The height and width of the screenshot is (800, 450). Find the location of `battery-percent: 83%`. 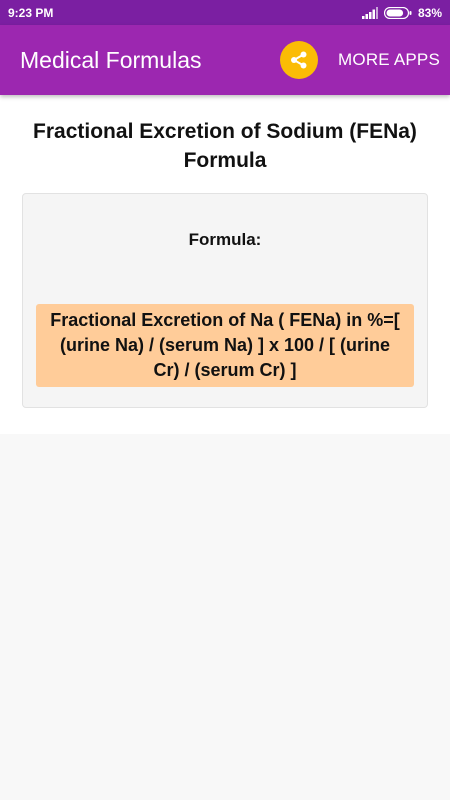

battery-percent: 83% is located at coordinates (429, 12).